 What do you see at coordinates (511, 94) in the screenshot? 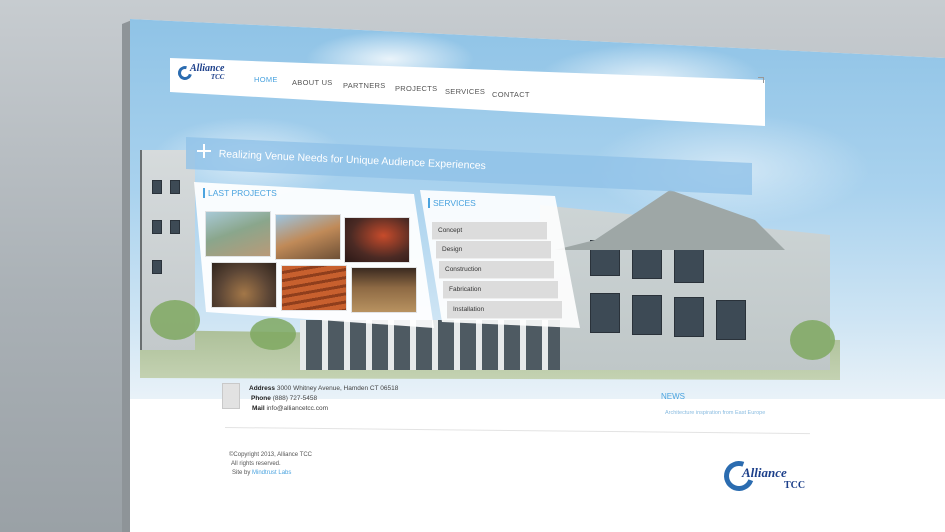
I see `nav-contact: CONTACT` at bounding box center [511, 94].